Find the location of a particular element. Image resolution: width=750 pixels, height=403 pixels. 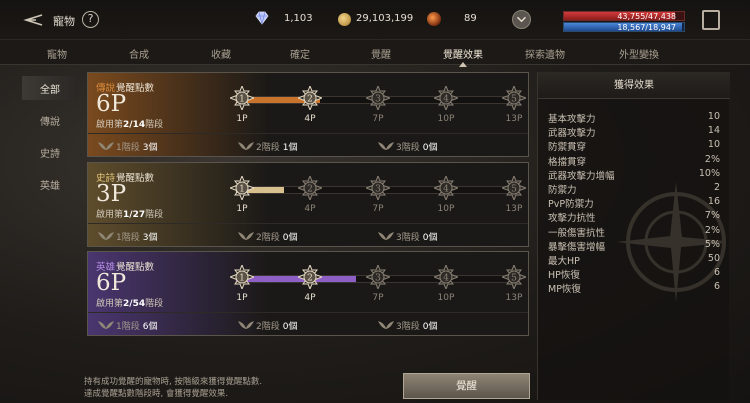

tab-awaken: 覺醒 is located at coordinates (381, 53).